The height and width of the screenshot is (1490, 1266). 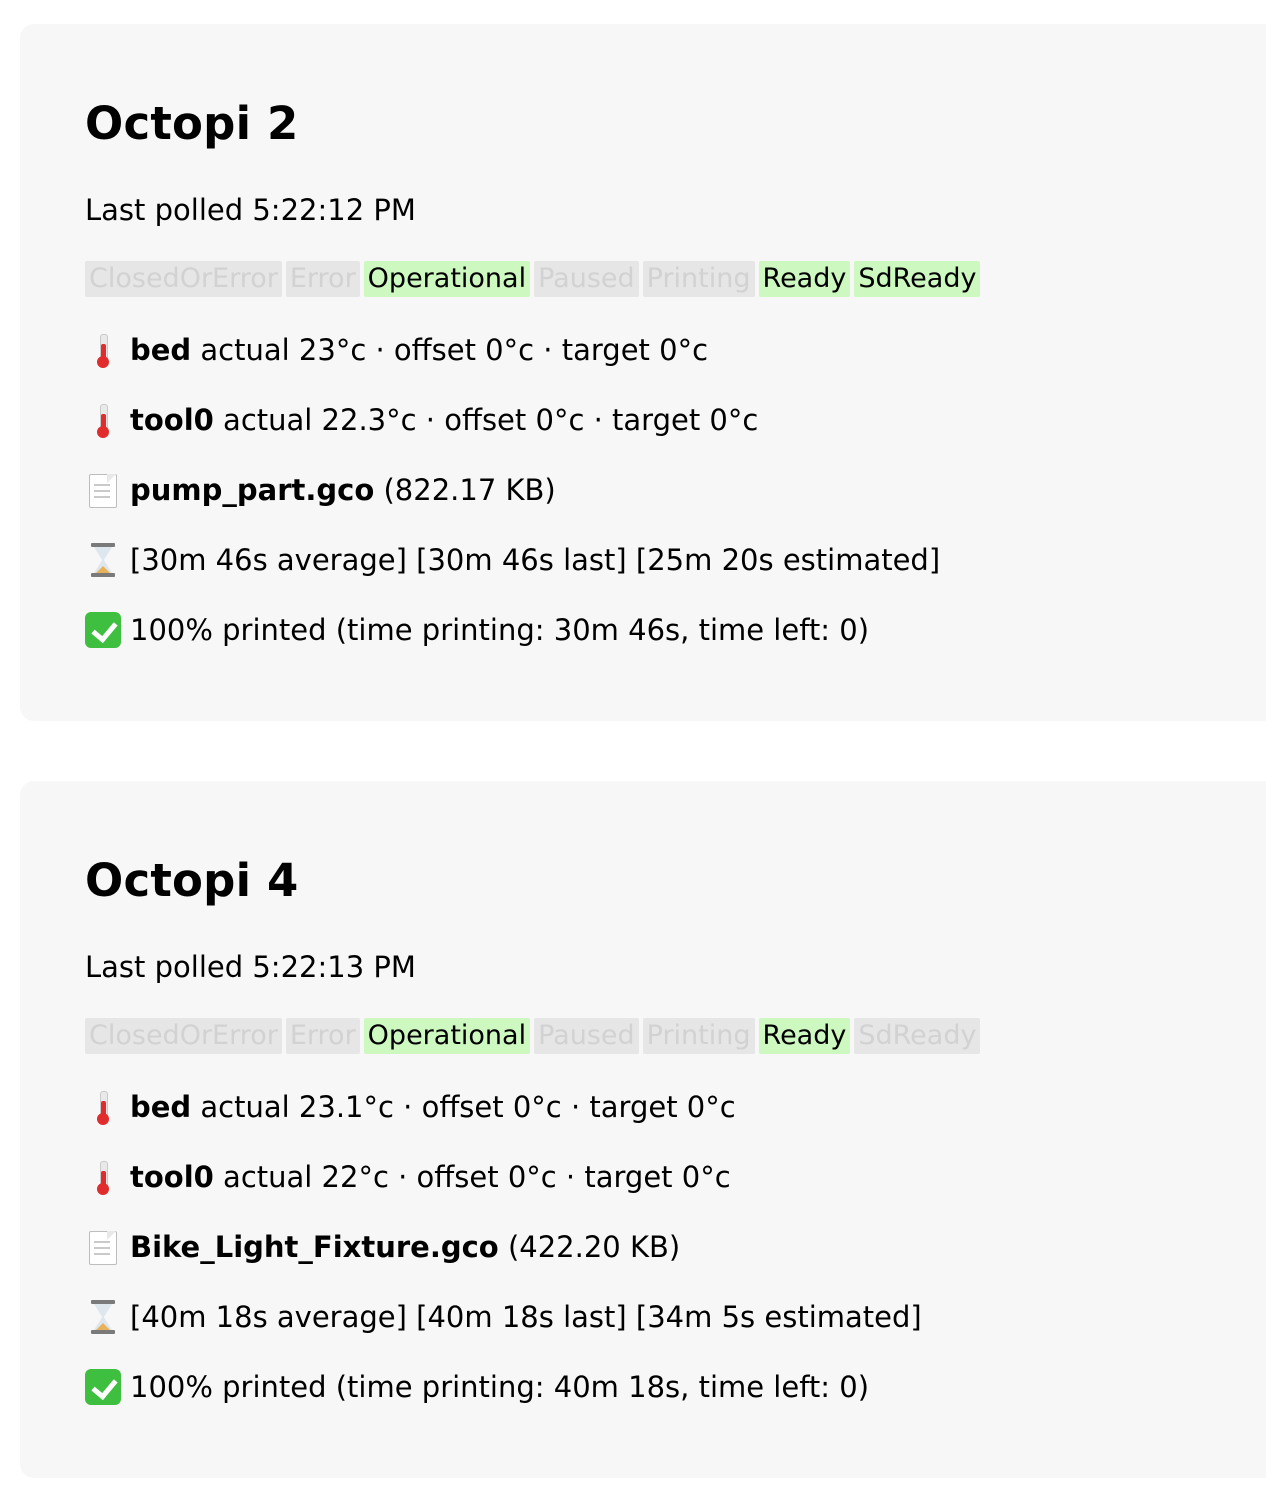 I want to click on file-size: (822.17 KB), so click(x=469, y=490).